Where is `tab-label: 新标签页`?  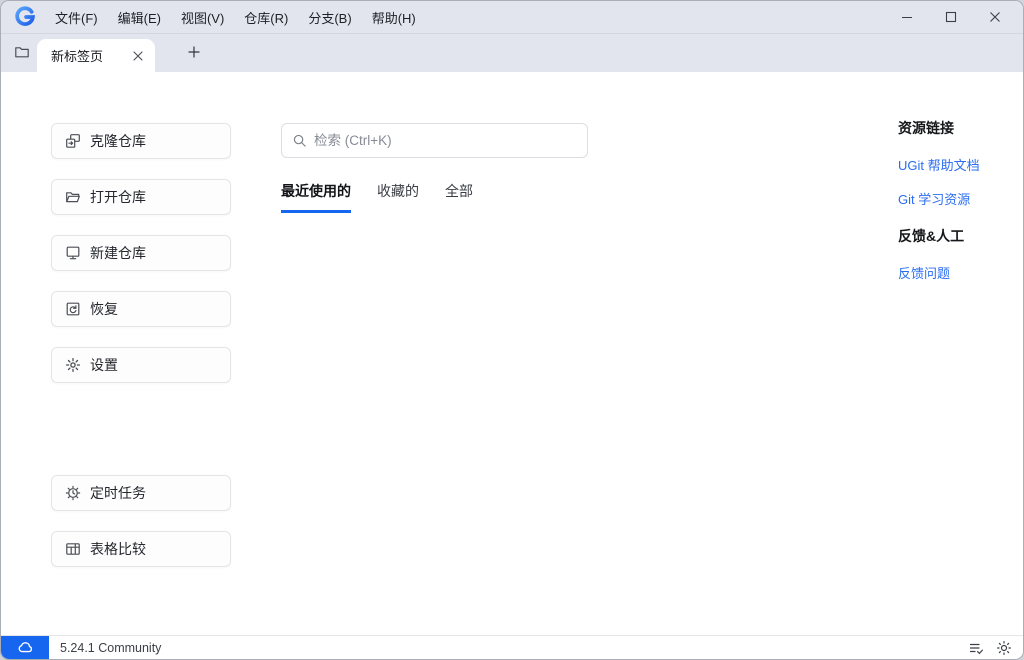 tab-label: 新标签页 is located at coordinates (77, 56).